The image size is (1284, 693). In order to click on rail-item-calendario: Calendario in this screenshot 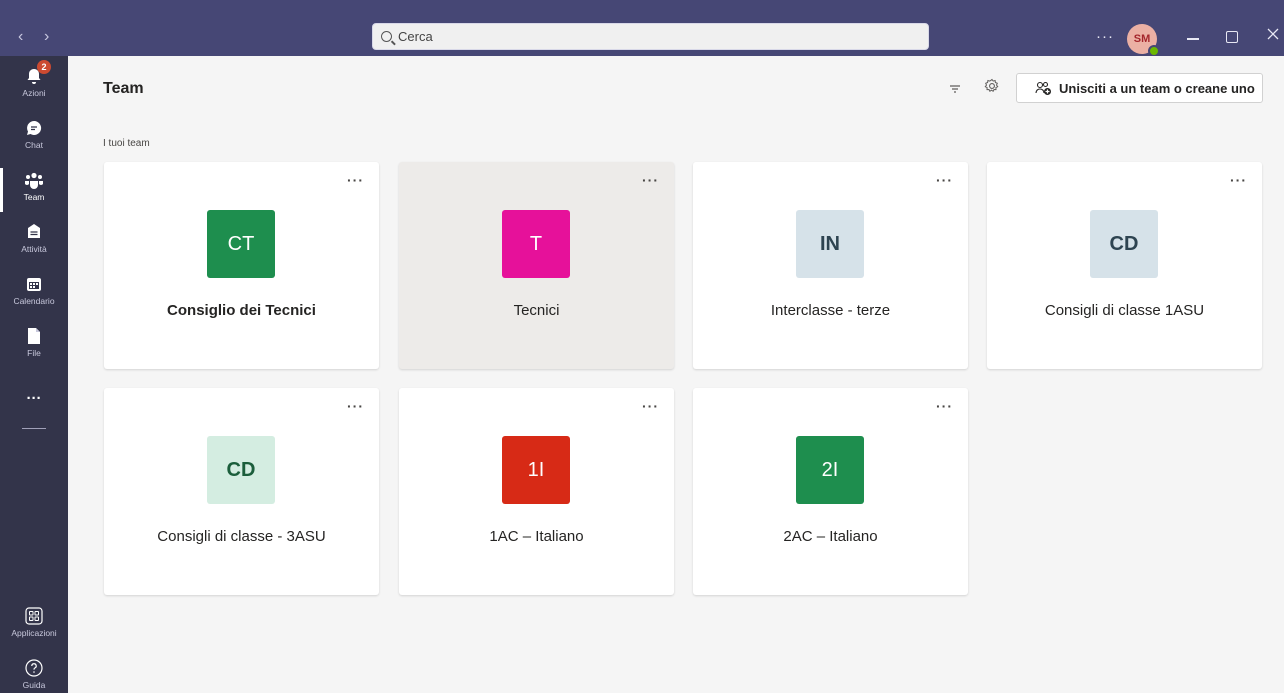, I will do `click(34, 293)`.